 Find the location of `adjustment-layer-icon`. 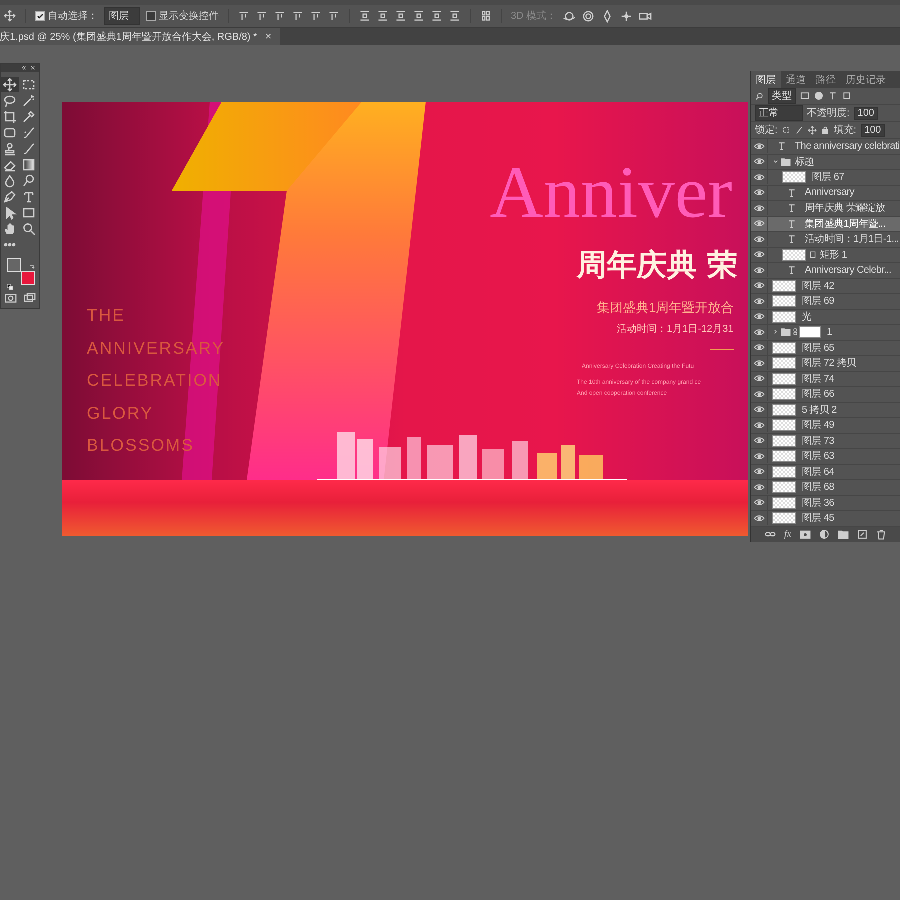

adjustment-layer-icon is located at coordinates (824, 534).